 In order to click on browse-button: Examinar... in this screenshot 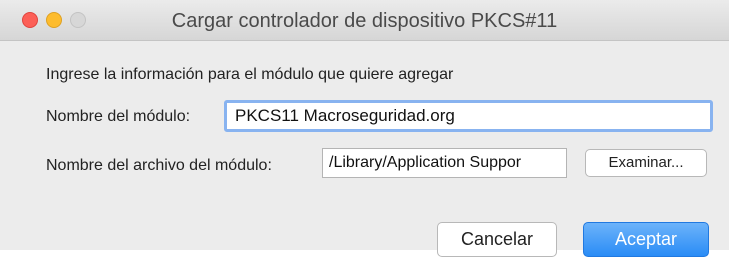, I will do `click(646, 163)`.